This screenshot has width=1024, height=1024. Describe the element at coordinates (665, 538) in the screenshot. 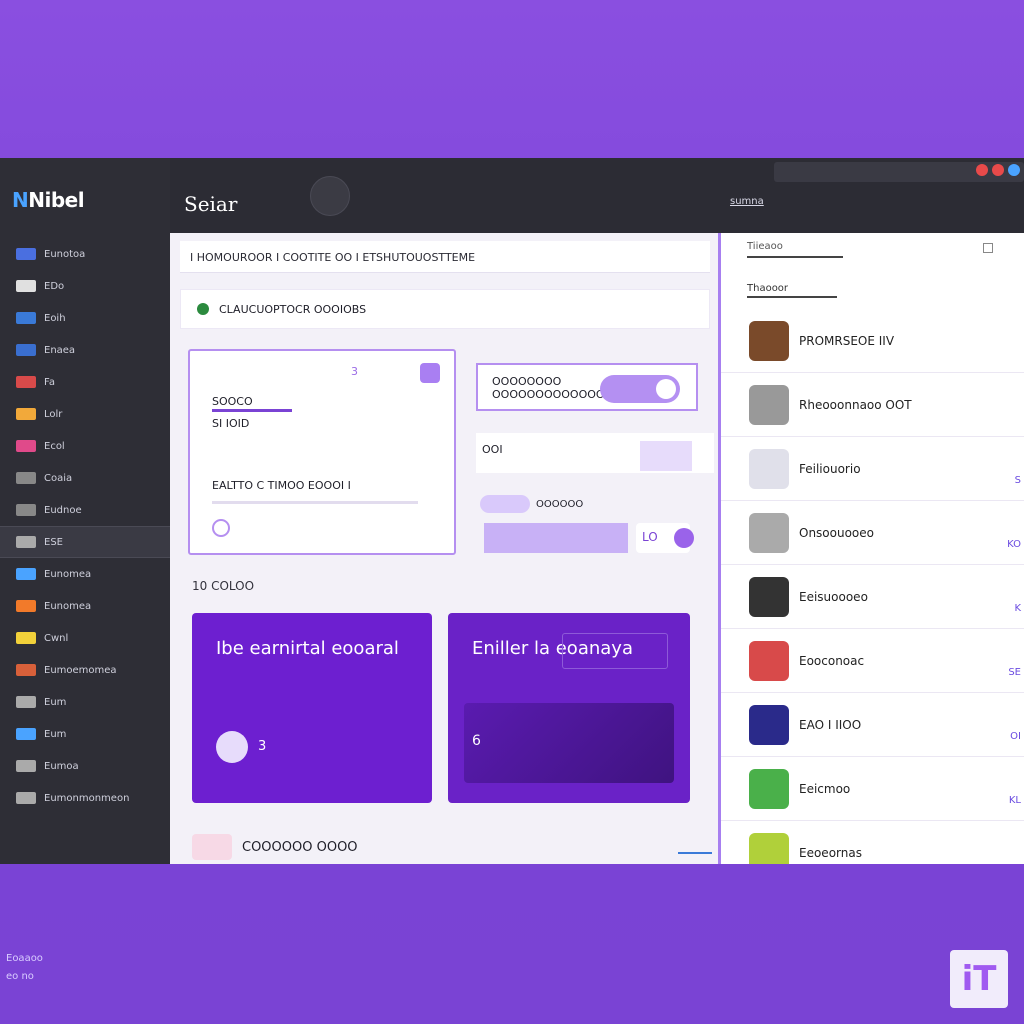

I see `lo-button: LO` at that location.